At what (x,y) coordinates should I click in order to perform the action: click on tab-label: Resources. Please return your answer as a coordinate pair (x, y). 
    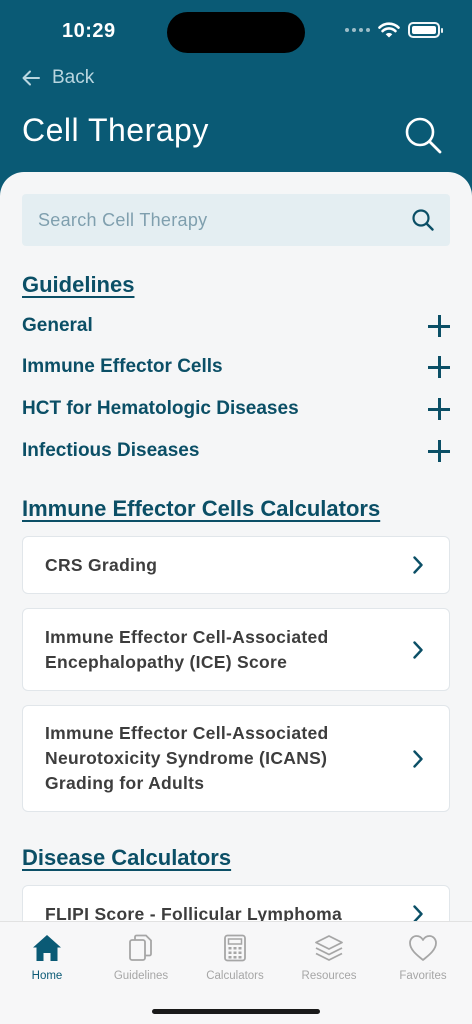
    Looking at the image, I should click on (329, 976).